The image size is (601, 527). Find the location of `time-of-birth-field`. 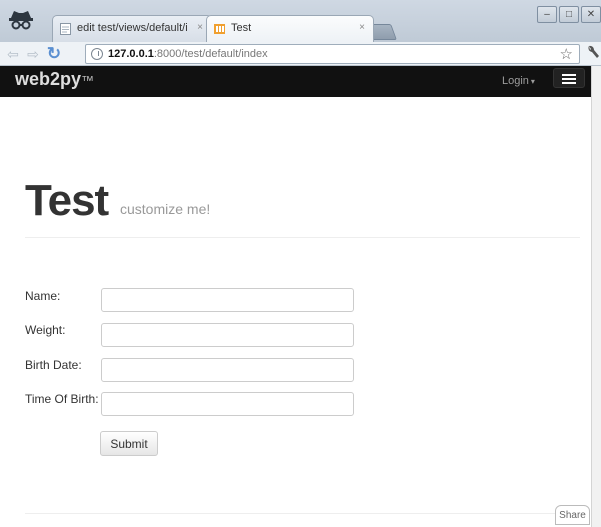

time-of-birth-field is located at coordinates (227, 404).